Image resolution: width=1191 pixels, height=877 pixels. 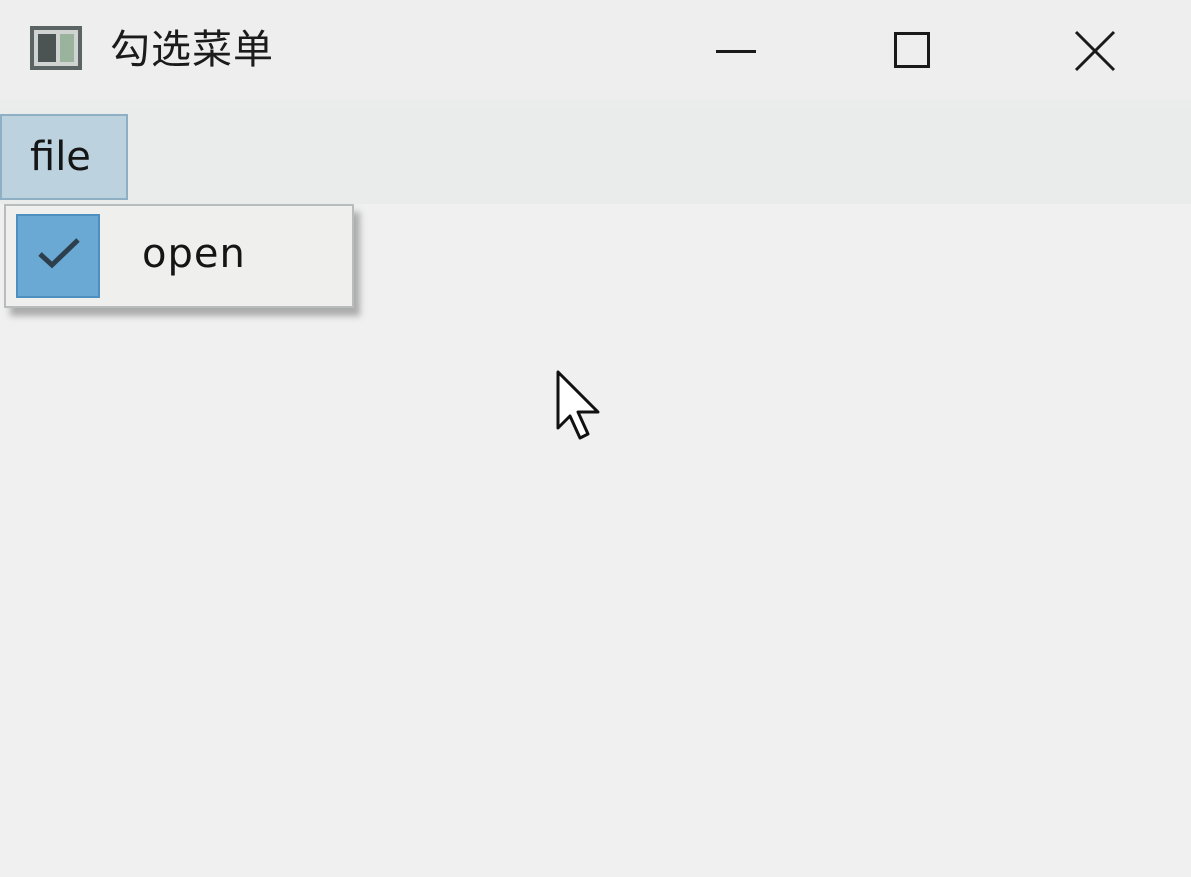 What do you see at coordinates (595, 157) in the screenshot?
I see `menu-bar: file` at bounding box center [595, 157].